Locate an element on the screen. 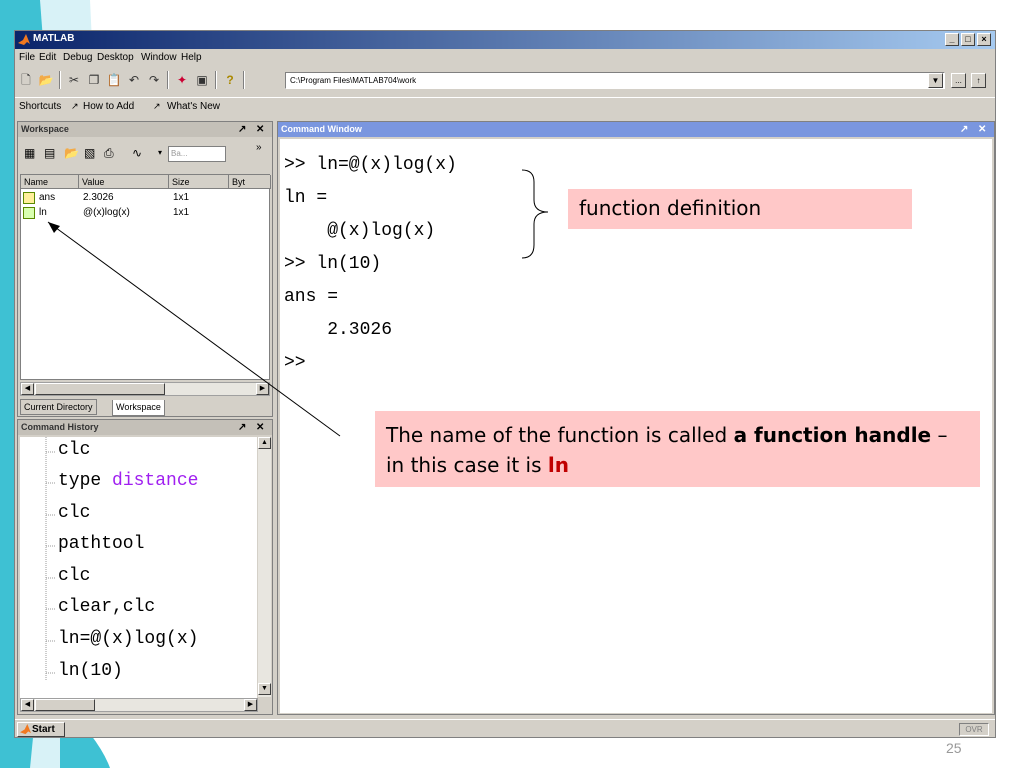  slide-number: 25 is located at coordinates (954, 748).